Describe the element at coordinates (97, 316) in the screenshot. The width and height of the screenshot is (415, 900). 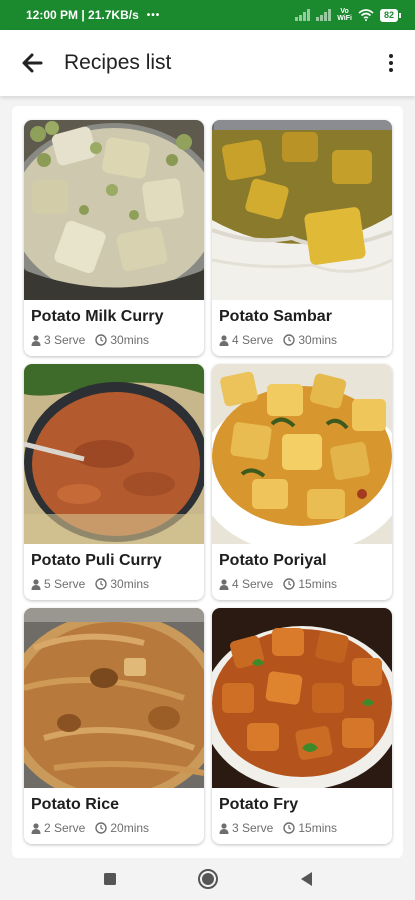
I see `recipe-name: Potato Milk Curry` at that location.